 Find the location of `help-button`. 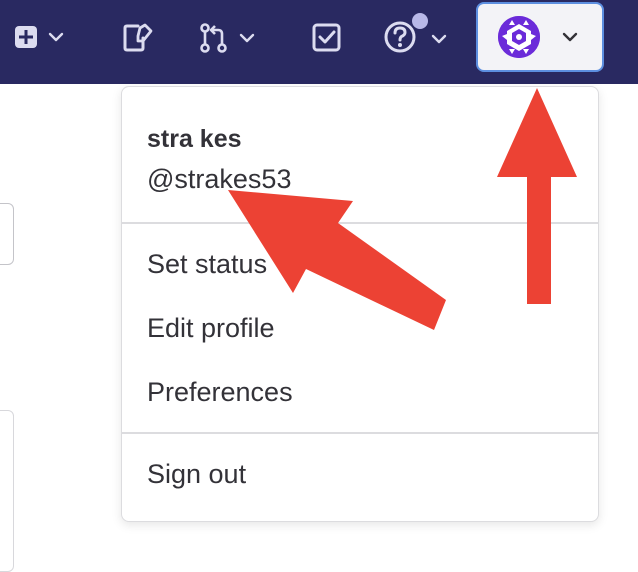

help-button is located at coordinates (415, 33).